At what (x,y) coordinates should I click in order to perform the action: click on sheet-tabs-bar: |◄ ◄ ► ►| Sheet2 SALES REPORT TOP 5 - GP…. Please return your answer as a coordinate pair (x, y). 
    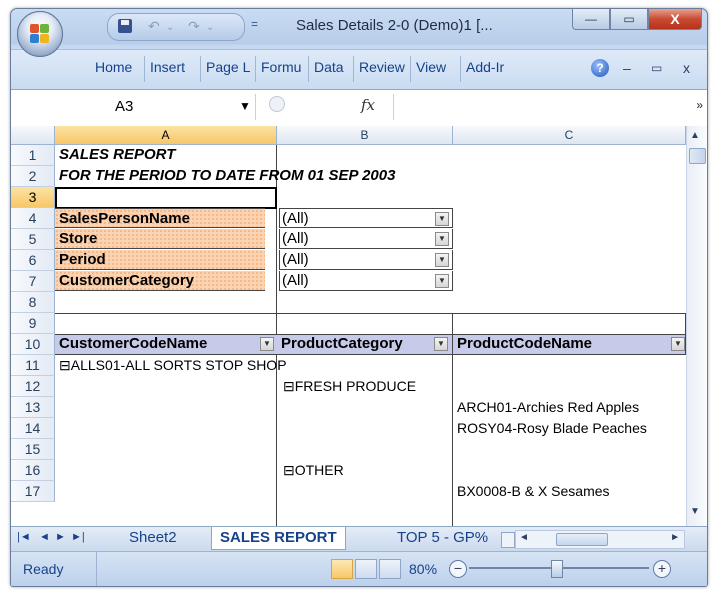
    Looking at the image, I should click on (359, 538).